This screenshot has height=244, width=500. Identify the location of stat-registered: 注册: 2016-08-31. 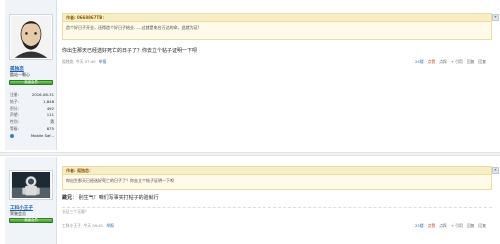
(32, 95).